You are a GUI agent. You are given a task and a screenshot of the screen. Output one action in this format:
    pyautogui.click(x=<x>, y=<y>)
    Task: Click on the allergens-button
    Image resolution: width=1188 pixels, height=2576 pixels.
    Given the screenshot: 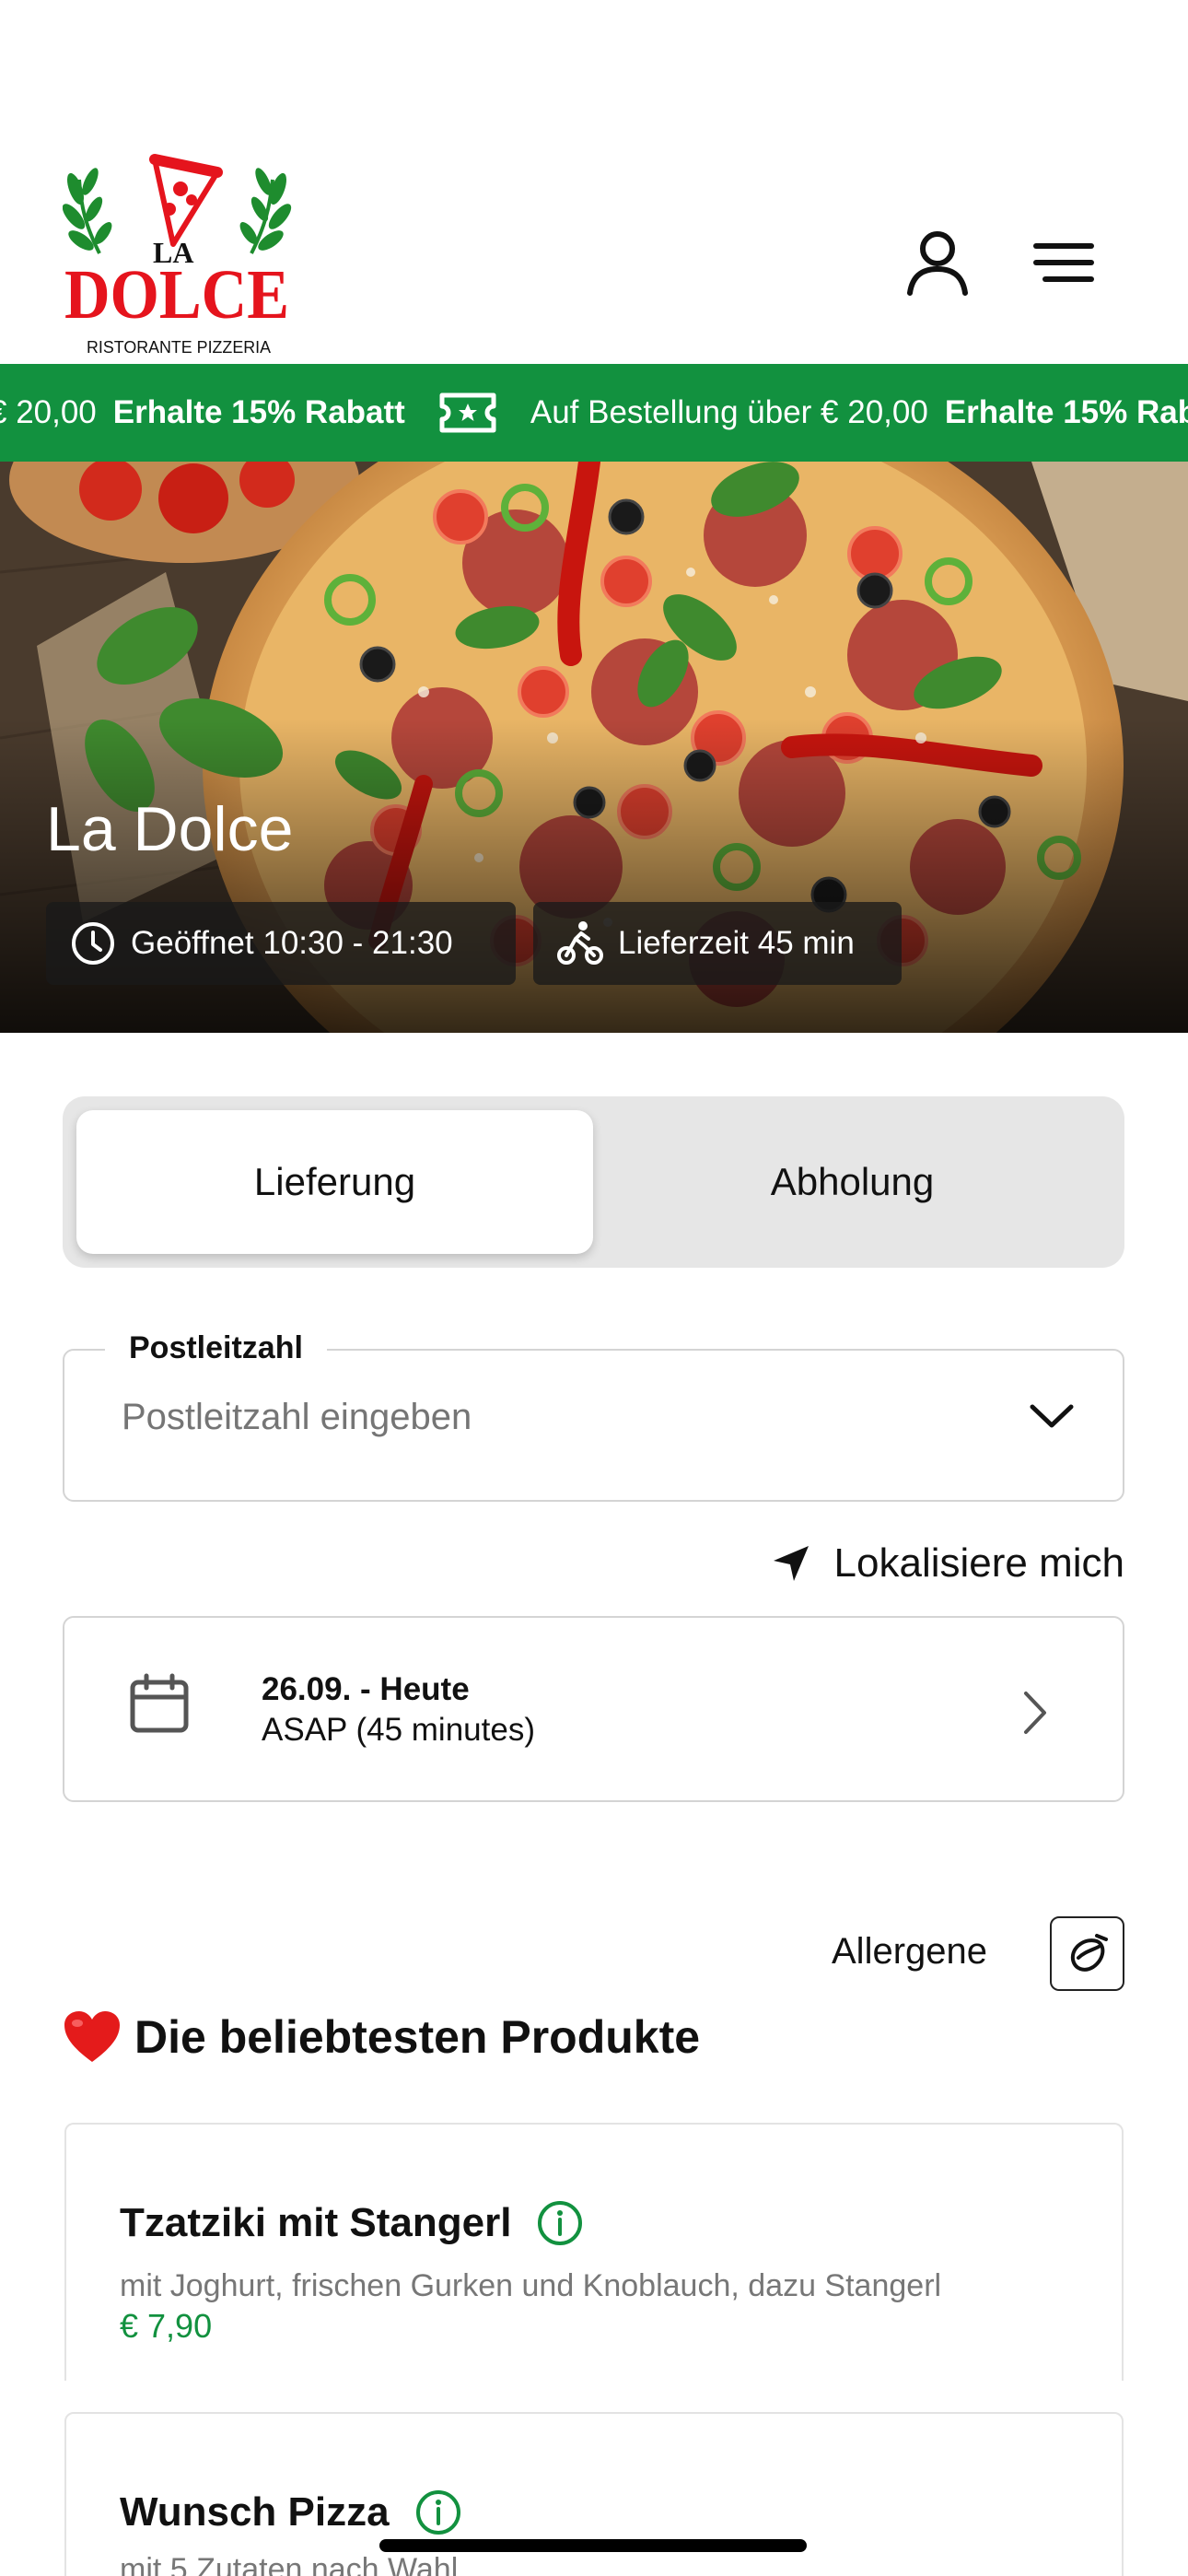 What is the action you would take?
    pyautogui.click(x=1087, y=1953)
    